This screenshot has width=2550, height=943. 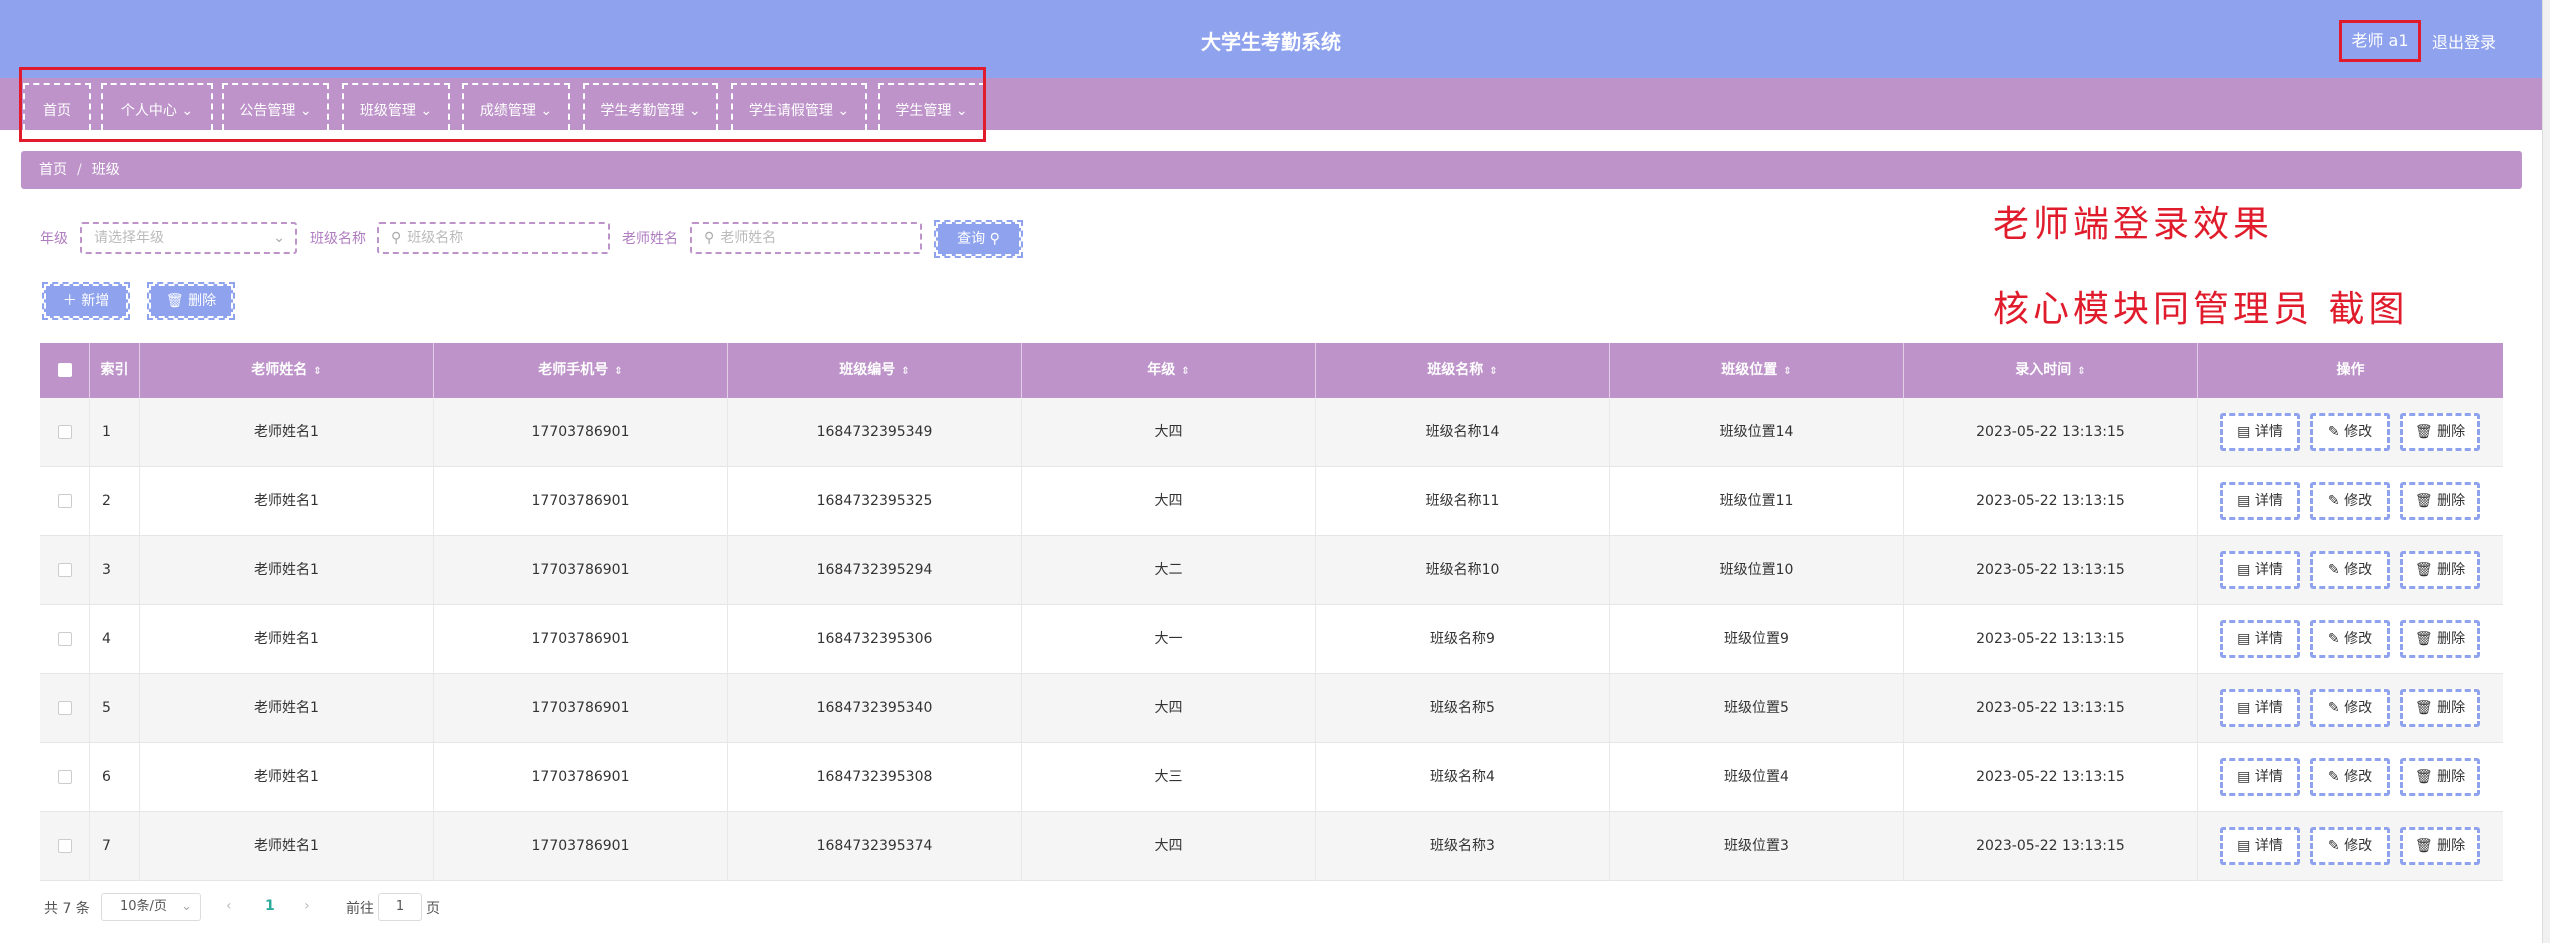 I want to click on search-icon: ⚲, so click(x=994, y=239).